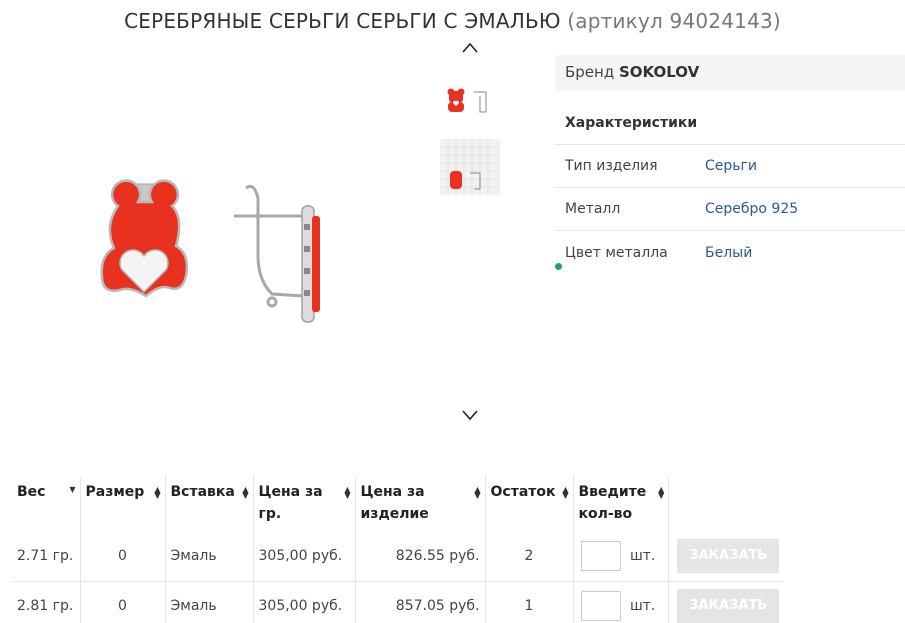  What do you see at coordinates (123, 504) in the screenshot?
I see `column-header-size: Размер ▲ ▼` at bounding box center [123, 504].